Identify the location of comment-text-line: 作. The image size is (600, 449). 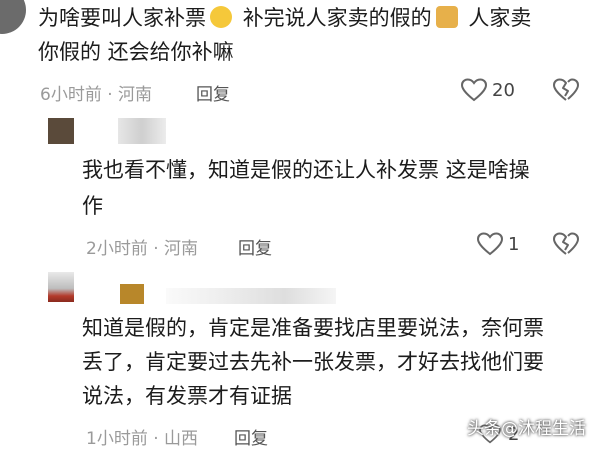
(92, 206).